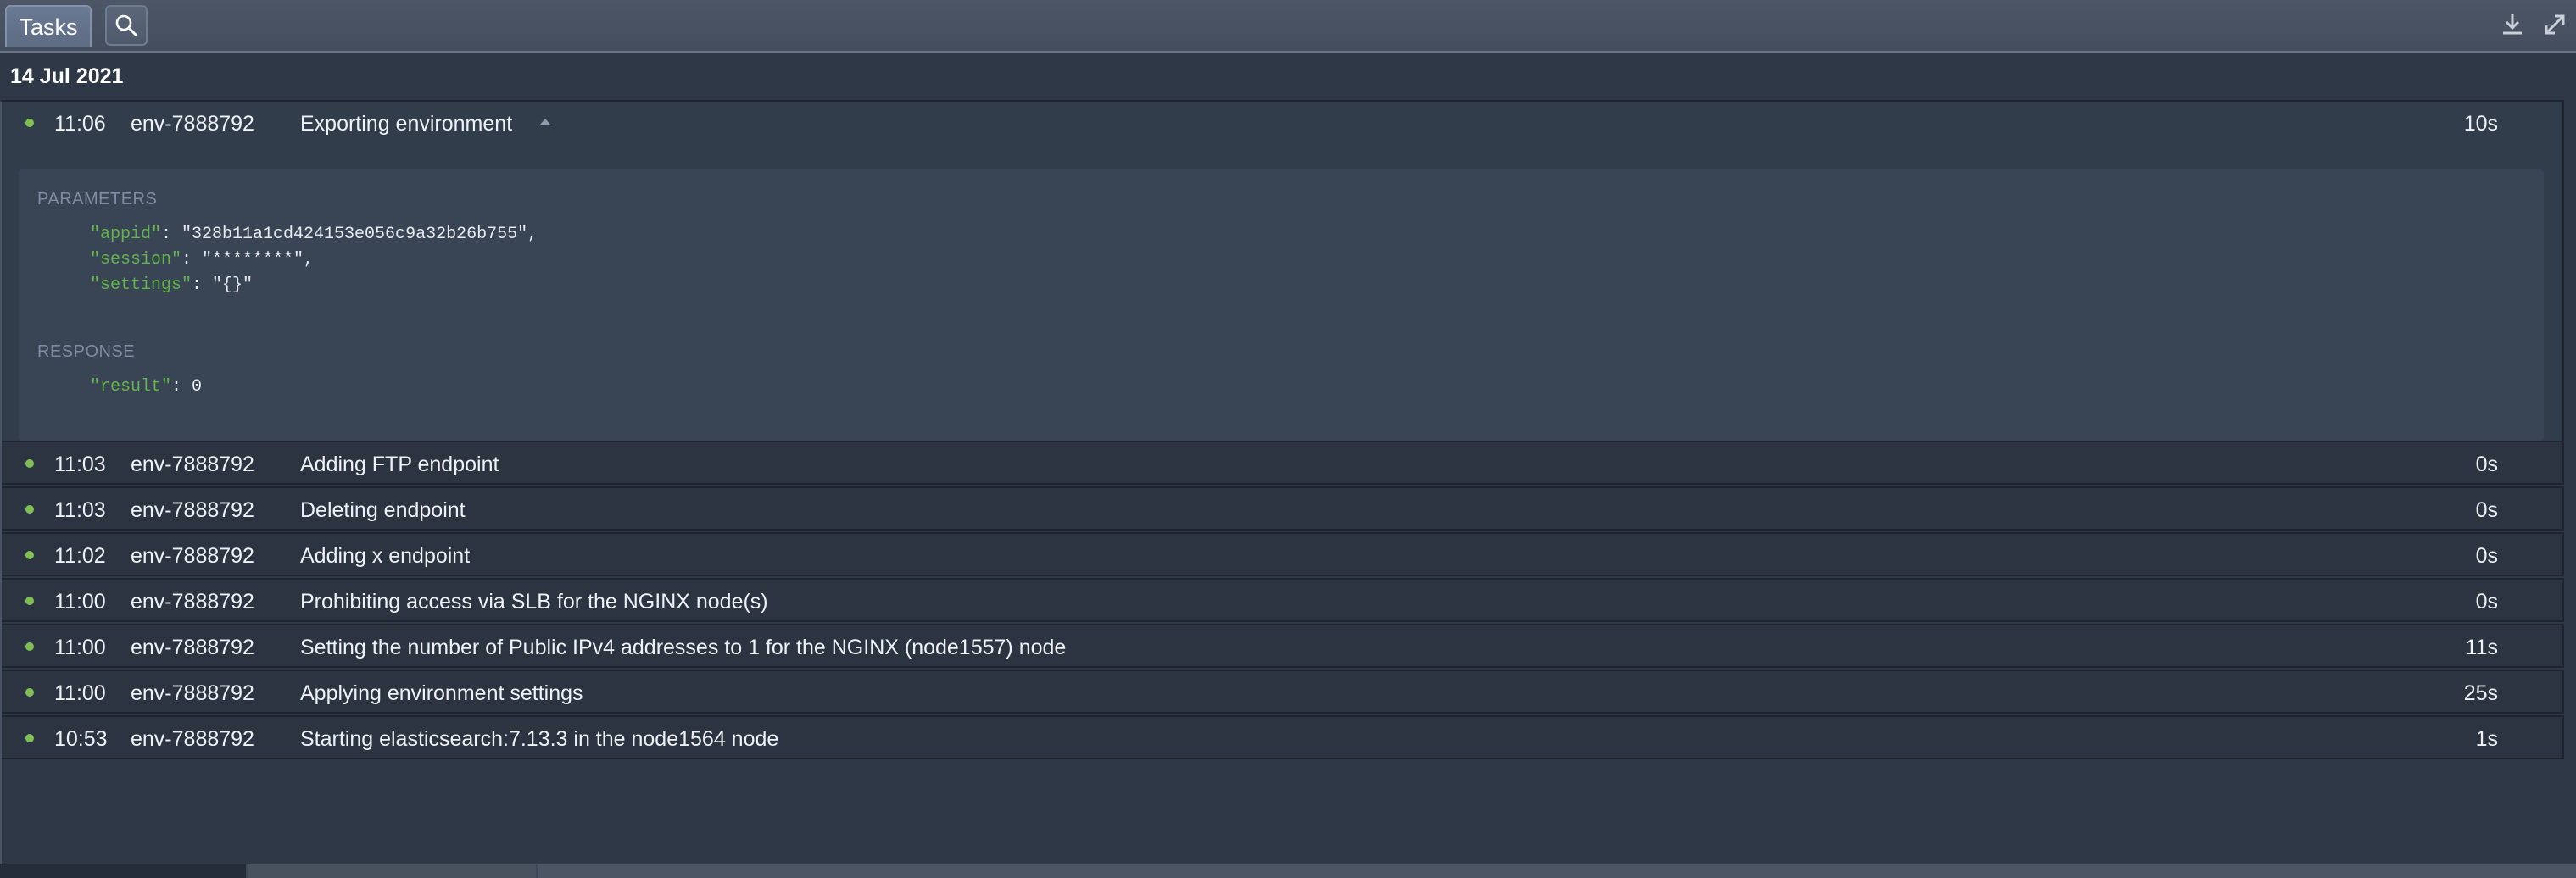  What do you see at coordinates (545, 122) in the screenshot?
I see `collapse-caret-icon` at bounding box center [545, 122].